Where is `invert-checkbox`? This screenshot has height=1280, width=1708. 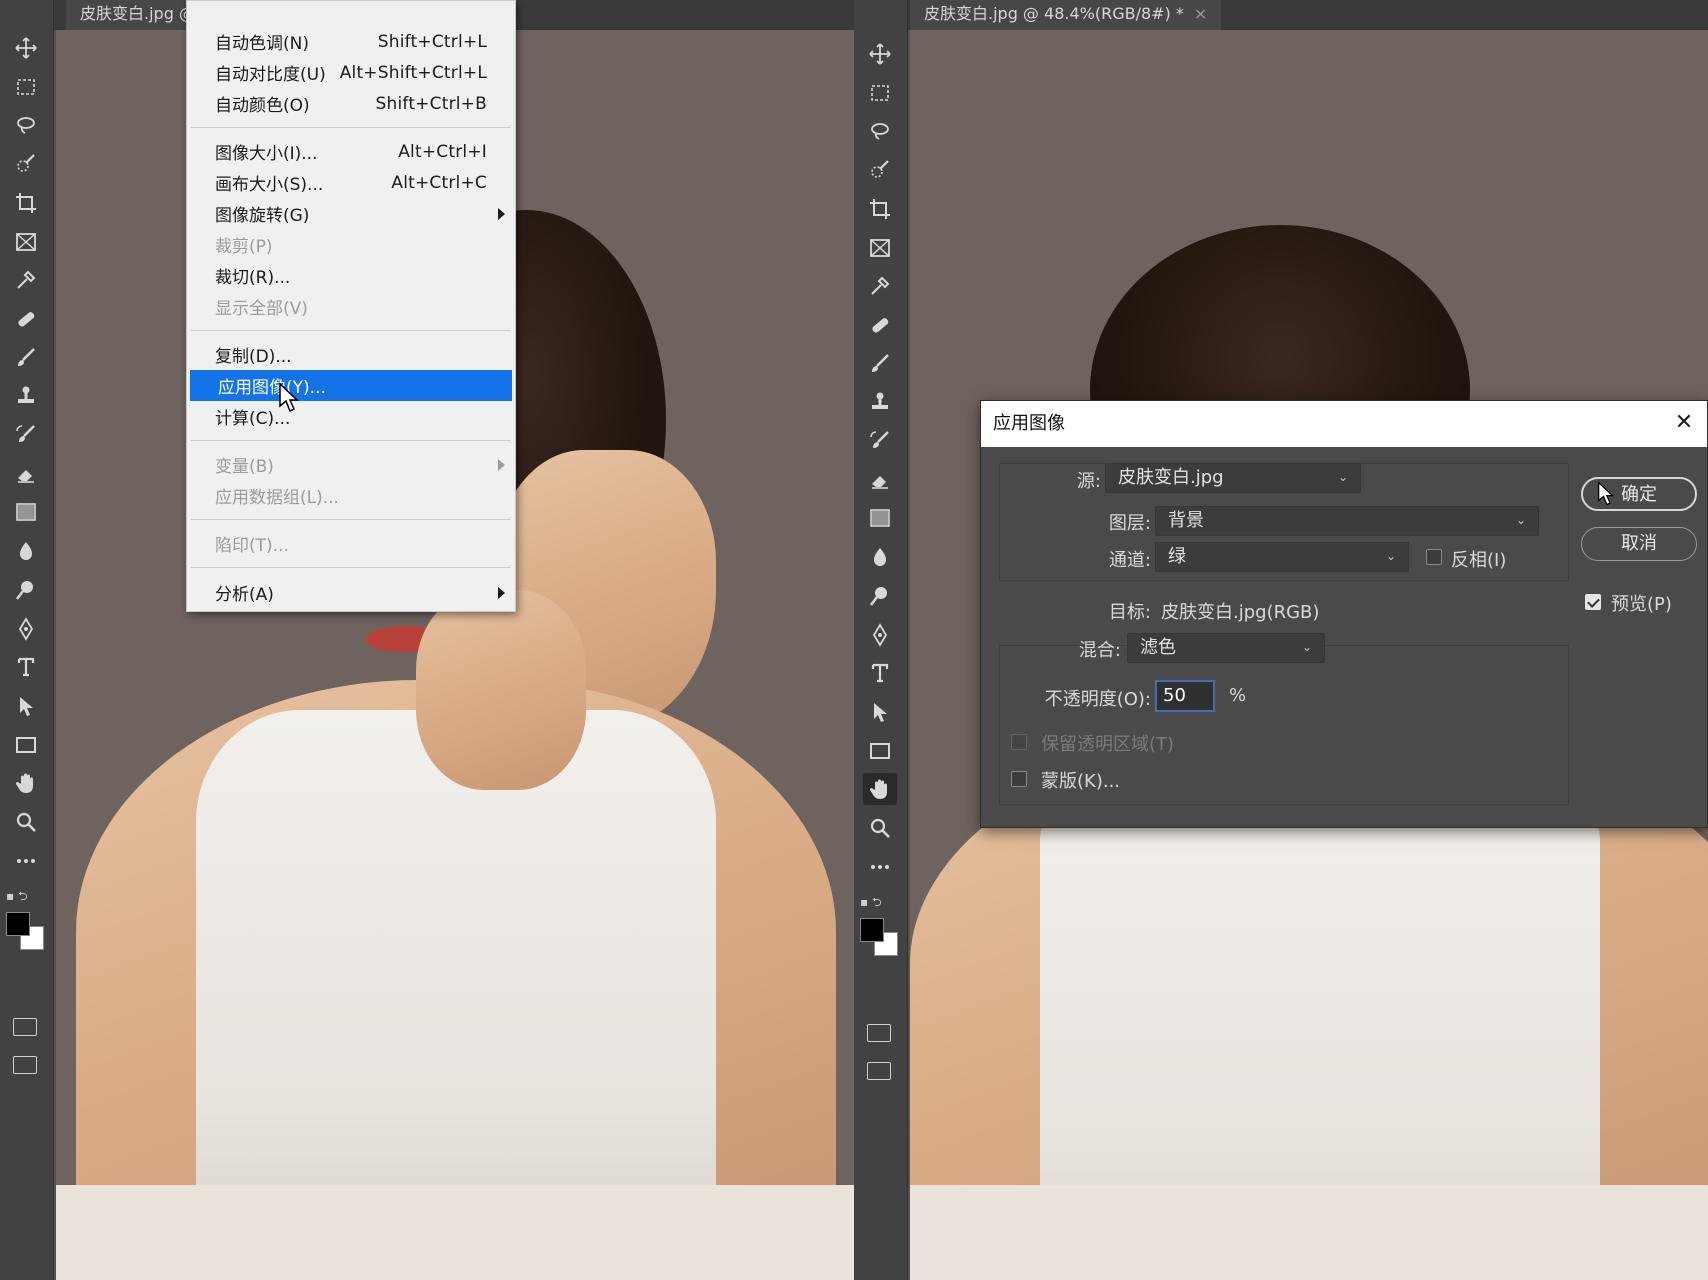
invert-checkbox is located at coordinates (1434, 557).